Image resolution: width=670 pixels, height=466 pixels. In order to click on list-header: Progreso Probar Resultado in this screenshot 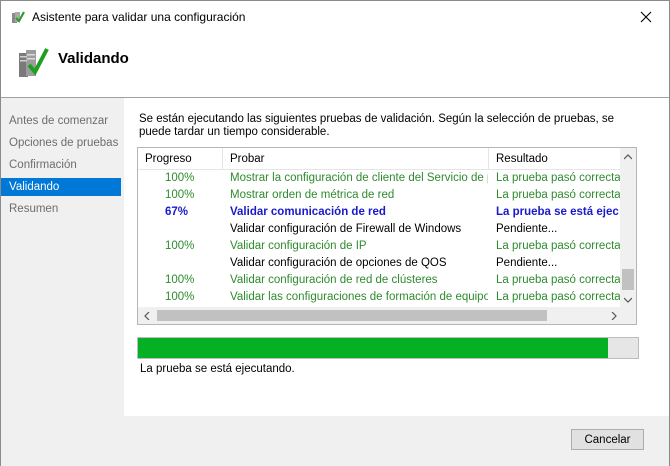, I will do `click(380, 159)`.